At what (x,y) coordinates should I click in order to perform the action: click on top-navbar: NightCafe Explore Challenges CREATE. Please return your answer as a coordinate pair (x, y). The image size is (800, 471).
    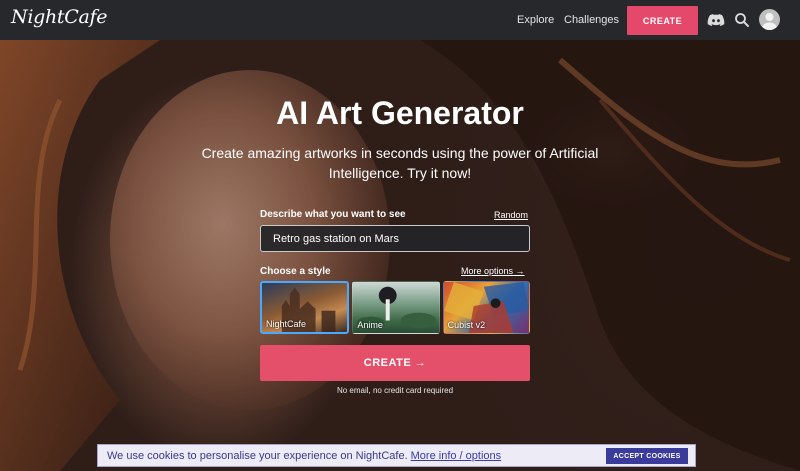
    Looking at the image, I should click on (400, 20).